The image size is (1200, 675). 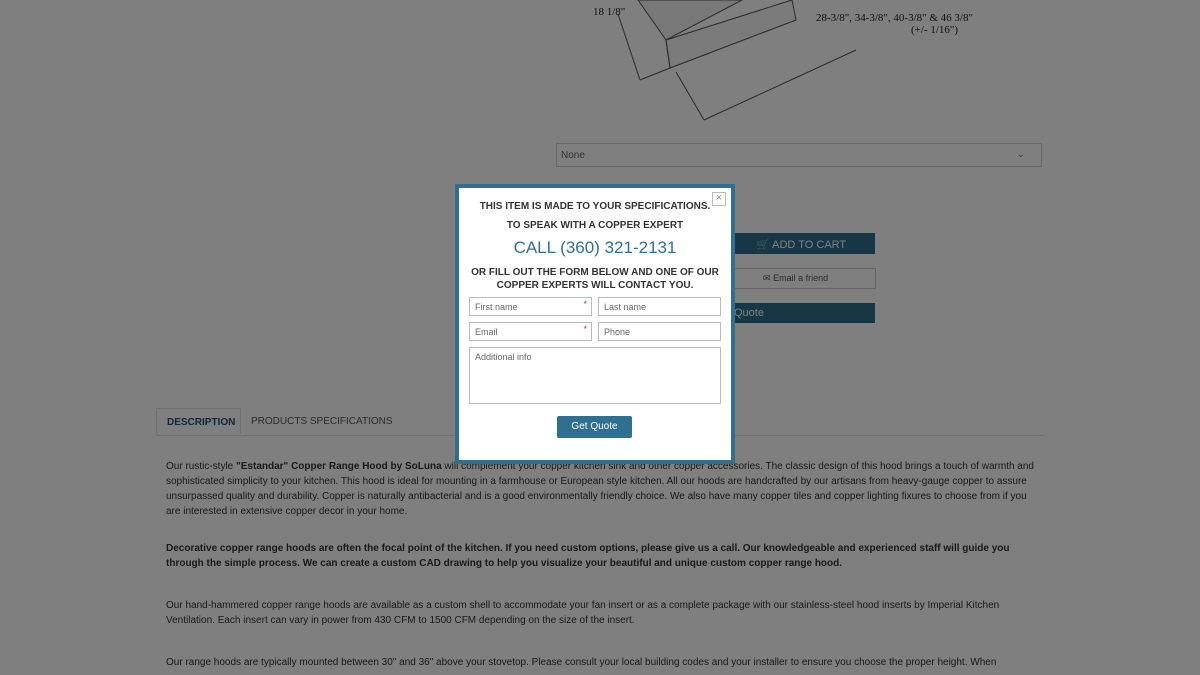 What do you see at coordinates (594, 427) in the screenshot?
I see `get-quote-button: Get Quote` at bounding box center [594, 427].